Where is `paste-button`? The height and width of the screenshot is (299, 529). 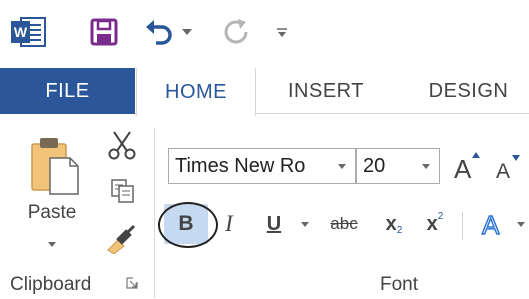
paste-button is located at coordinates (55, 168).